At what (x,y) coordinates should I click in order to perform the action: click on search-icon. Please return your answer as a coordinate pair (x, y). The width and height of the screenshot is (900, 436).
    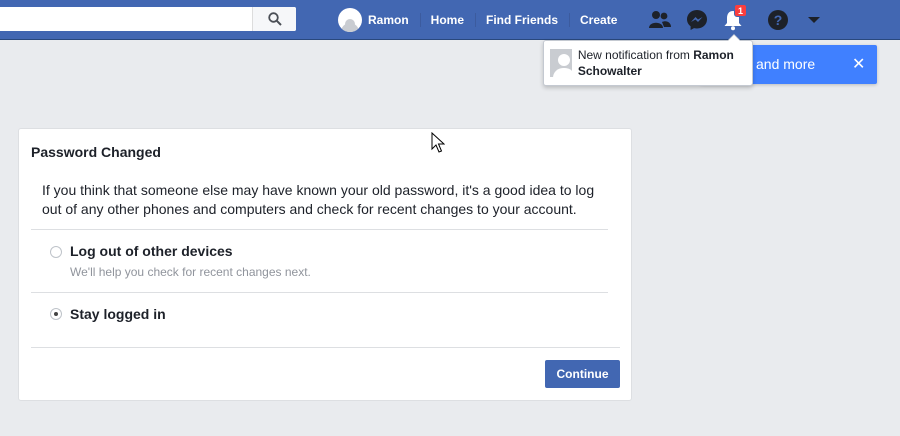
    Looking at the image, I should click on (274, 19).